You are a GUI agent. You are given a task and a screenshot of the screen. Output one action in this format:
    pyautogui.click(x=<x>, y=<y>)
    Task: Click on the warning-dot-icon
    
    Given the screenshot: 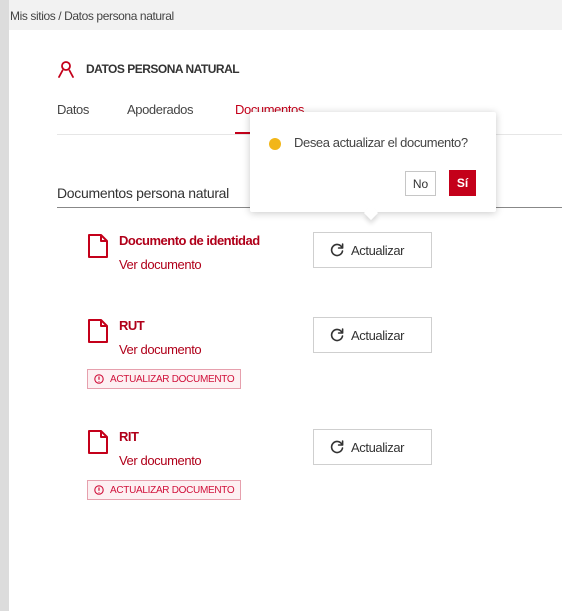 What is the action you would take?
    pyautogui.click(x=275, y=144)
    